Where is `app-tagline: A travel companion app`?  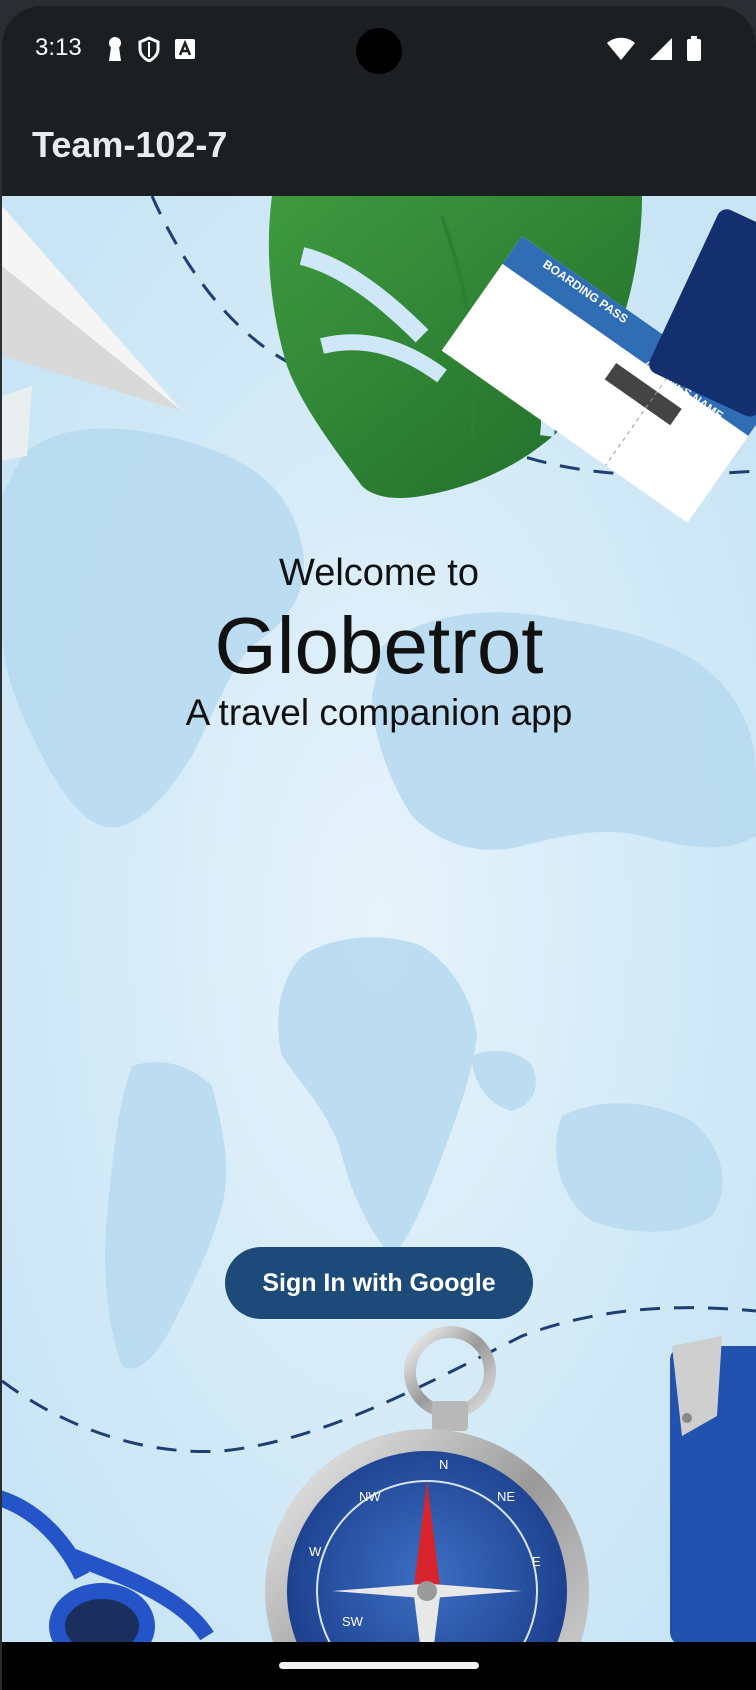 app-tagline: A travel companion app is located at coordinates (379, 712).